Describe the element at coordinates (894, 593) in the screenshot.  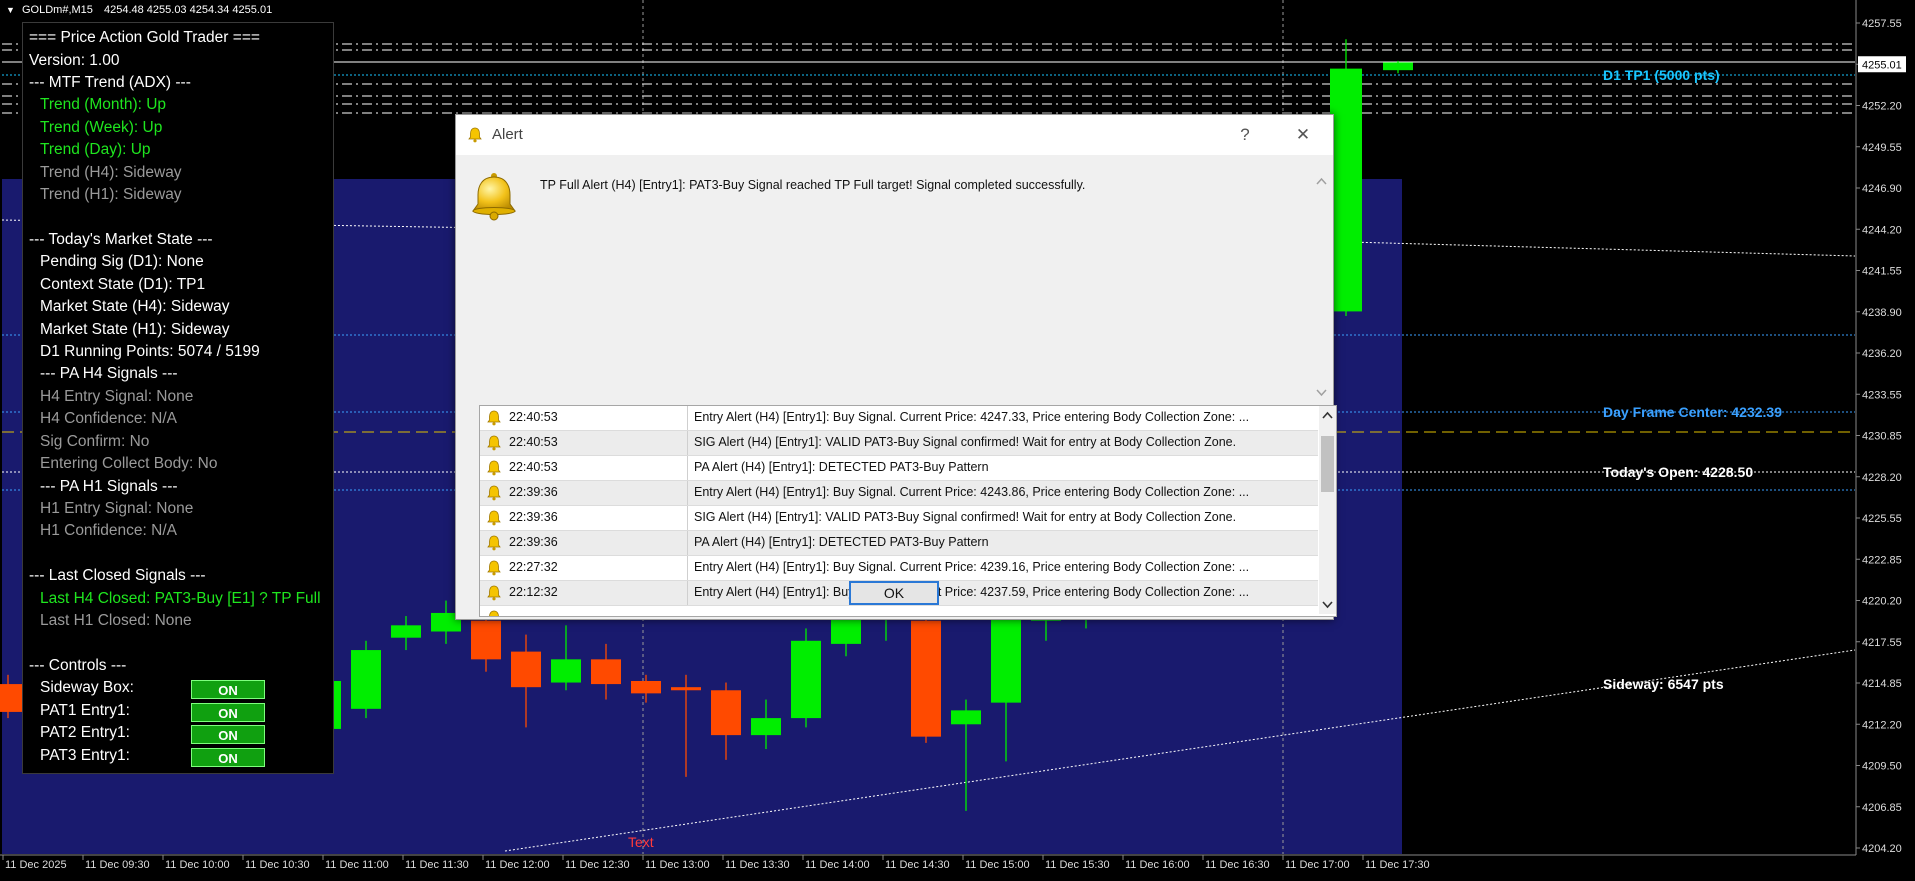
I see `ok-button: OK` at that location.